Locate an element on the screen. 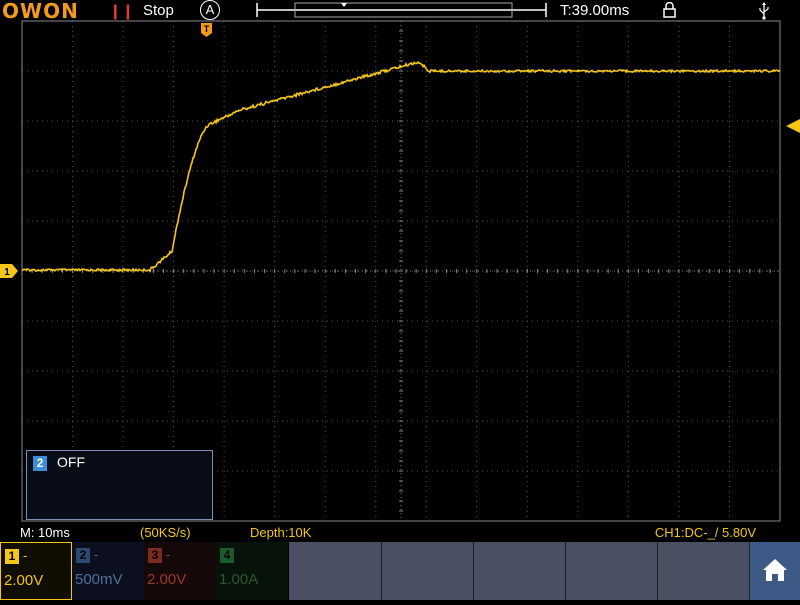 The width and height of the screenshot is (800, 605). ch1-ground-marker: 1 is located at coordinates (9, 271).